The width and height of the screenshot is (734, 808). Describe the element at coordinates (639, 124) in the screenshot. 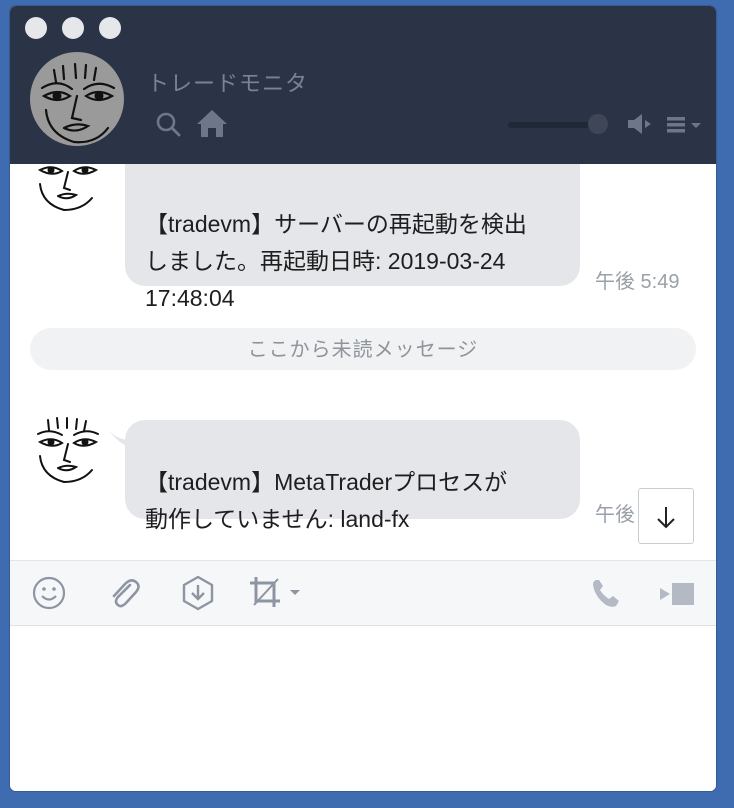

I see `speaker-icon` at that location.